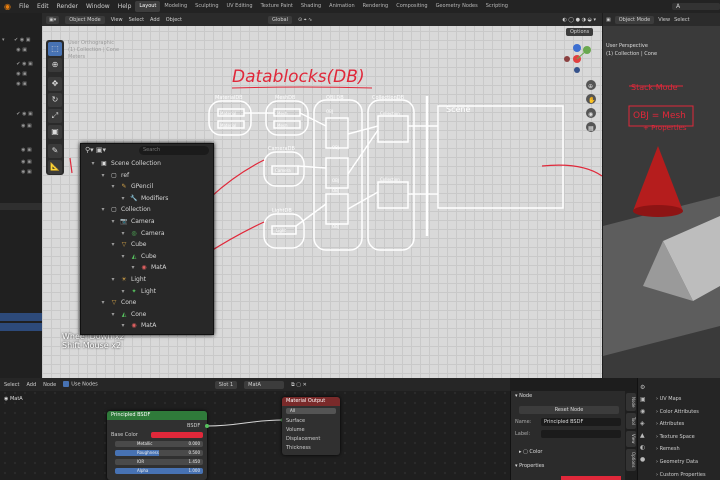 The height and width of the screenshot is (480, 720). What do you see at coordinates (497, 6) in the screenshot?
I see `tab-scripting: Scripting` at bounding box center [497, 6].